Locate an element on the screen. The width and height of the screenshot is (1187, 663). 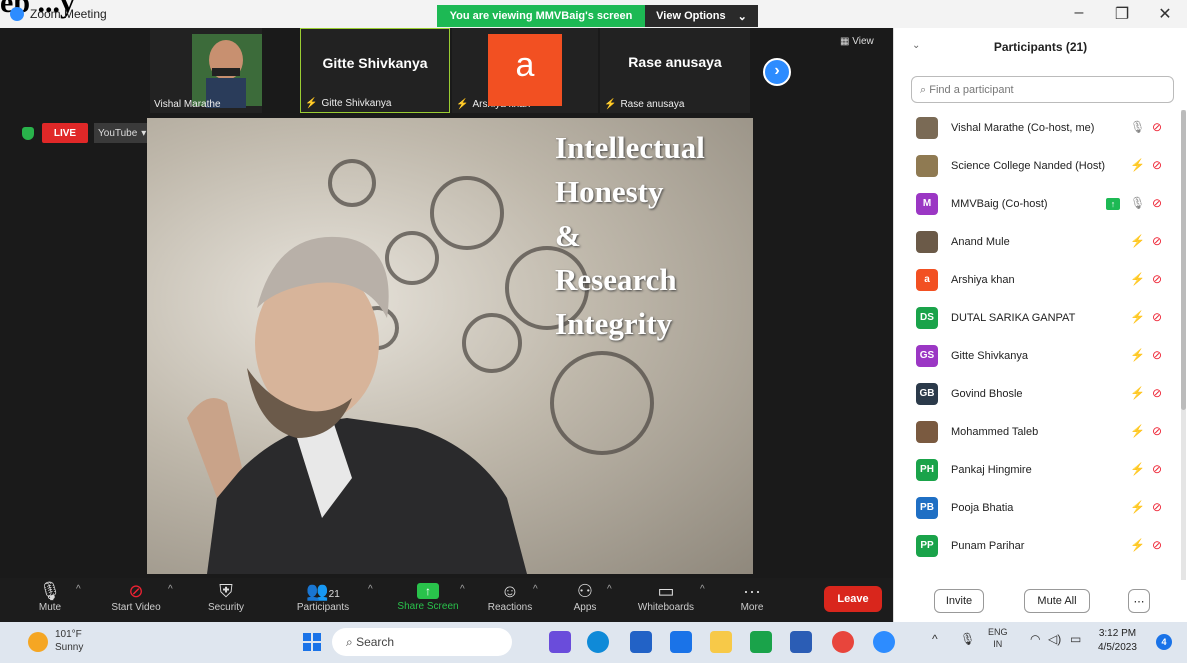
l-app-icon is located at coordinates (761, 642).